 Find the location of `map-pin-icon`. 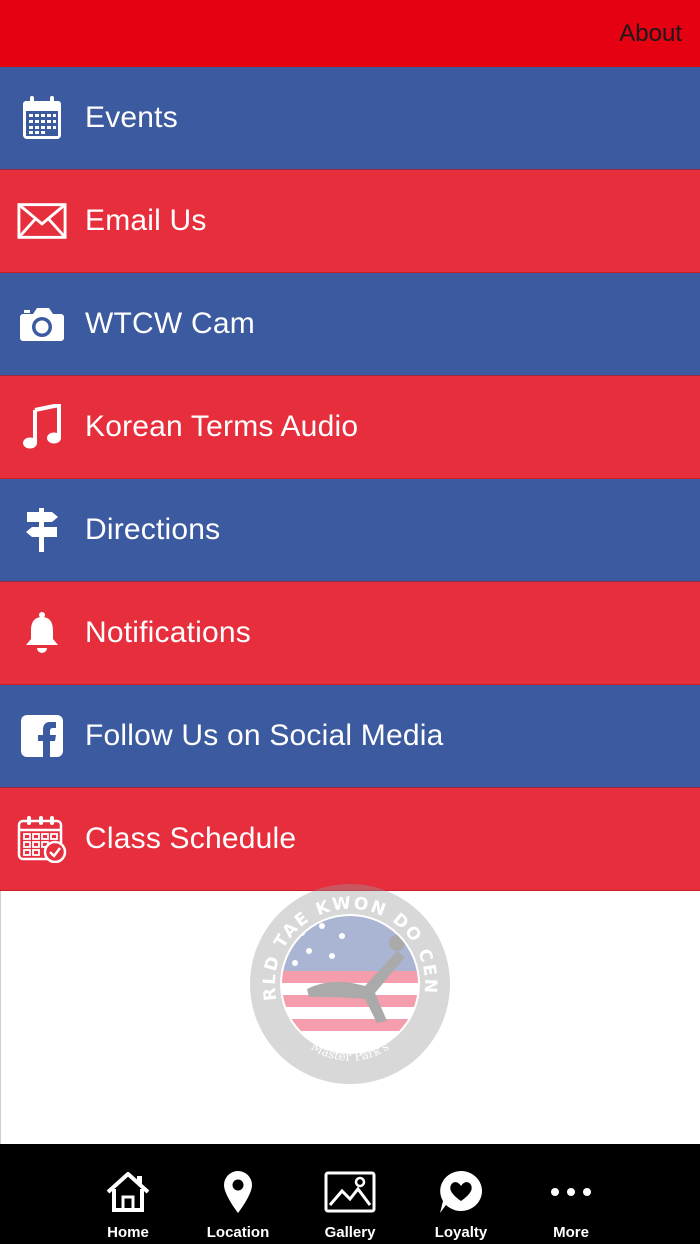

map-pin-icon is located at coordinates (238, 1192).